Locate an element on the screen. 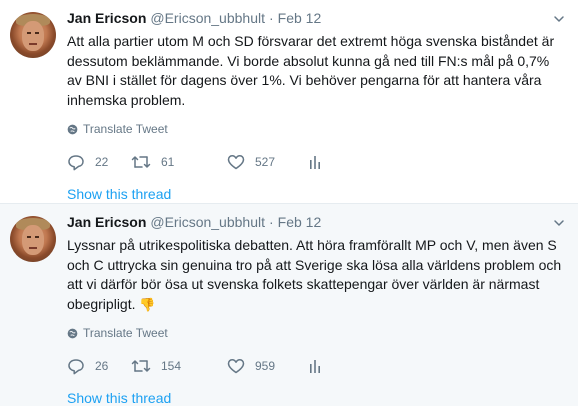 The width and height of the screenshot is (578, 406). reply-count: 22 is located at coordinates (102, 162).